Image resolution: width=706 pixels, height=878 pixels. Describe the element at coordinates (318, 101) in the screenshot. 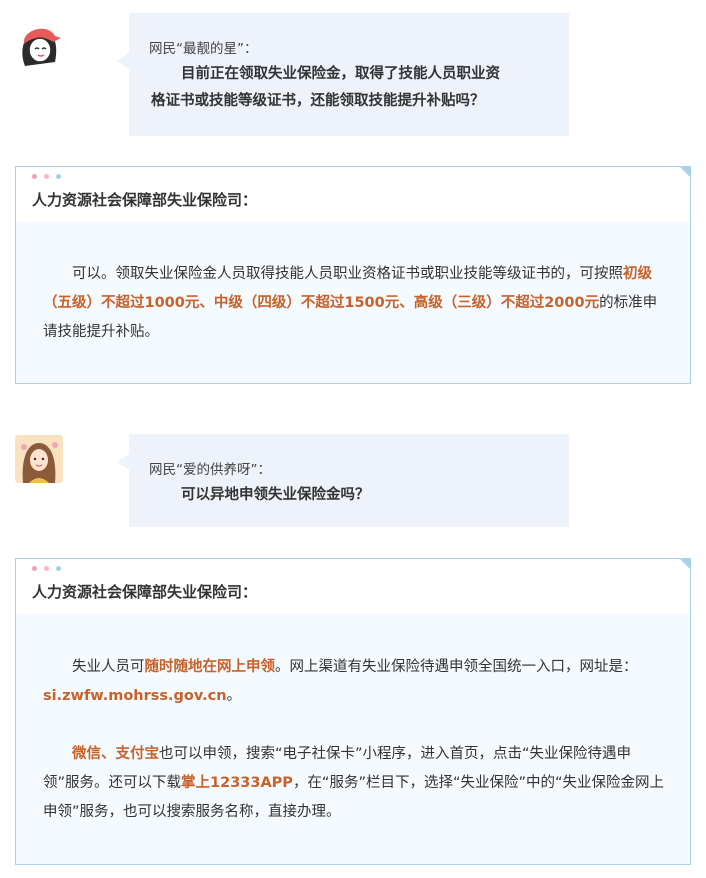

I see `question-line: 格证书或技能等级证书，还能领取技能提升补贴吗？` at that location.